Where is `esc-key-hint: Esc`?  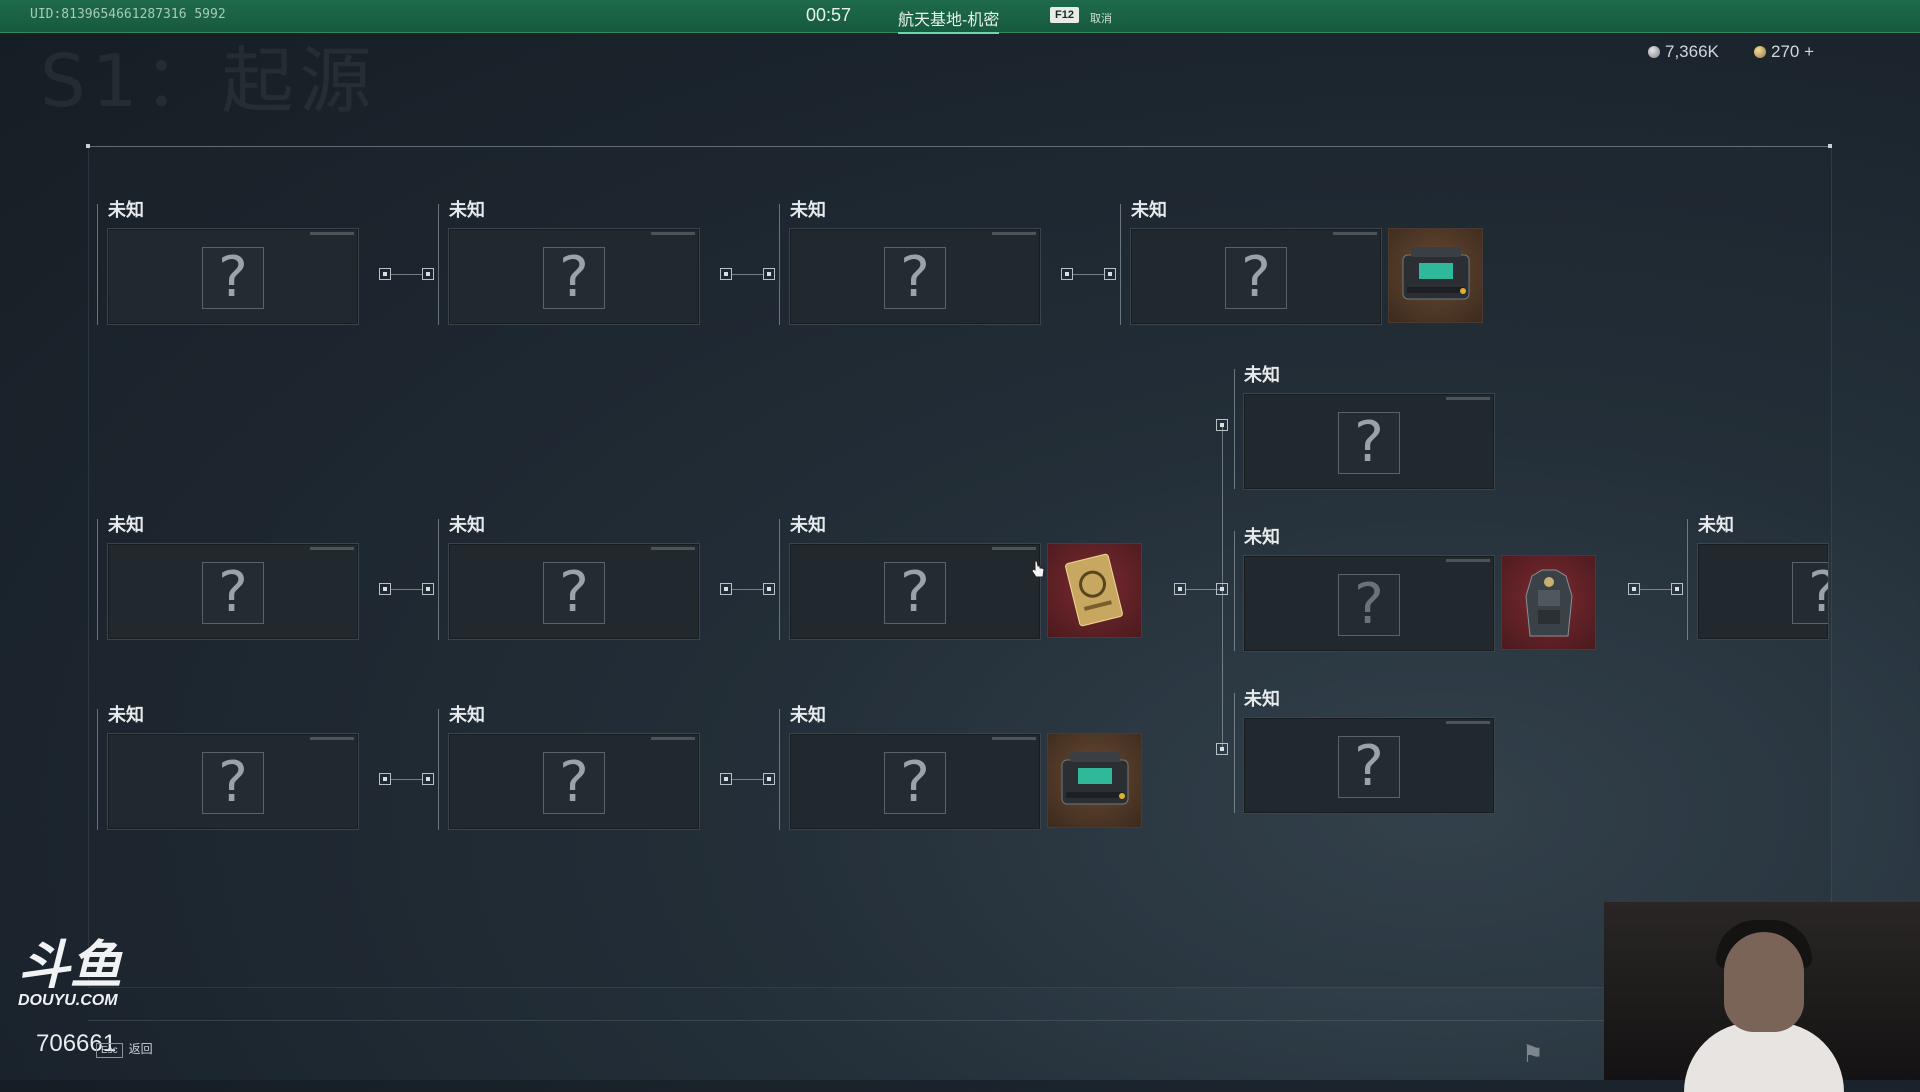
esc-key-hint: Esc is located at coordinates (109, 1050).